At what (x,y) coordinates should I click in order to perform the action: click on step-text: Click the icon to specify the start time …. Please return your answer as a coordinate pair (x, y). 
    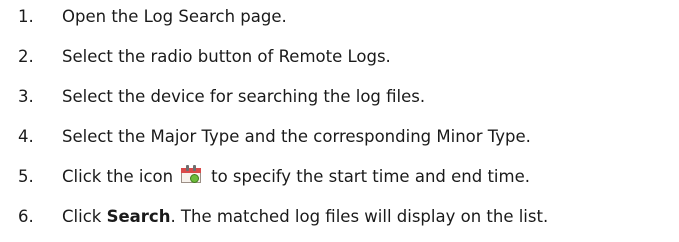
    Looking at the image, I should click on (296, 177).